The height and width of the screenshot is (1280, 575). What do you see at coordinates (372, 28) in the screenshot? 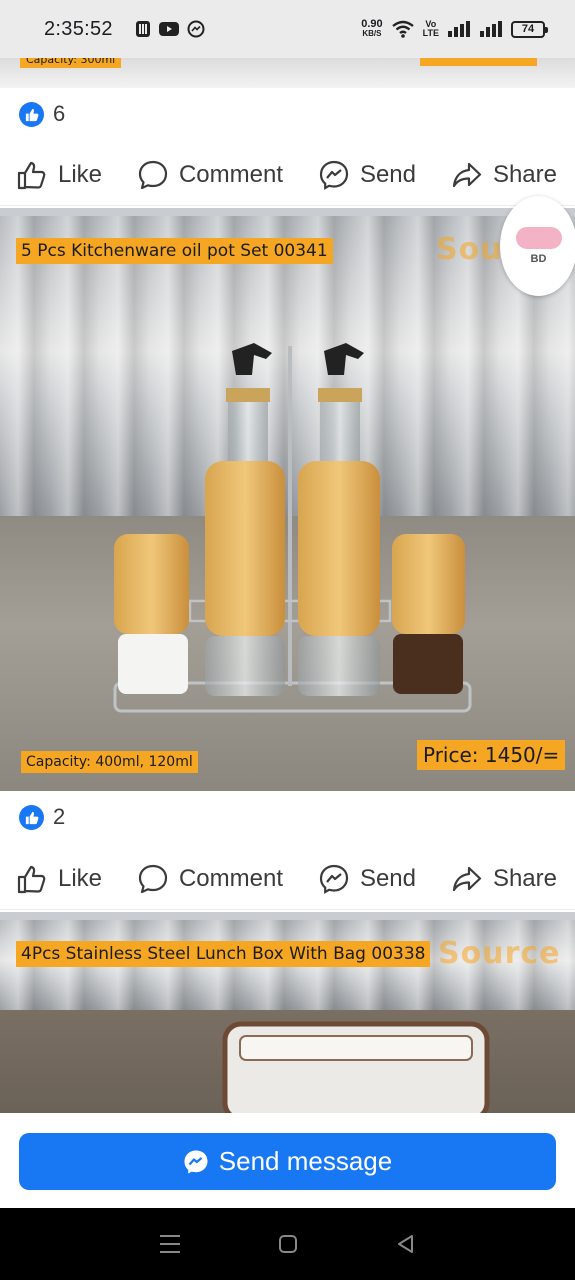
I see `net-speed: 0.90 KB/S` at bounding box center [372, 28].